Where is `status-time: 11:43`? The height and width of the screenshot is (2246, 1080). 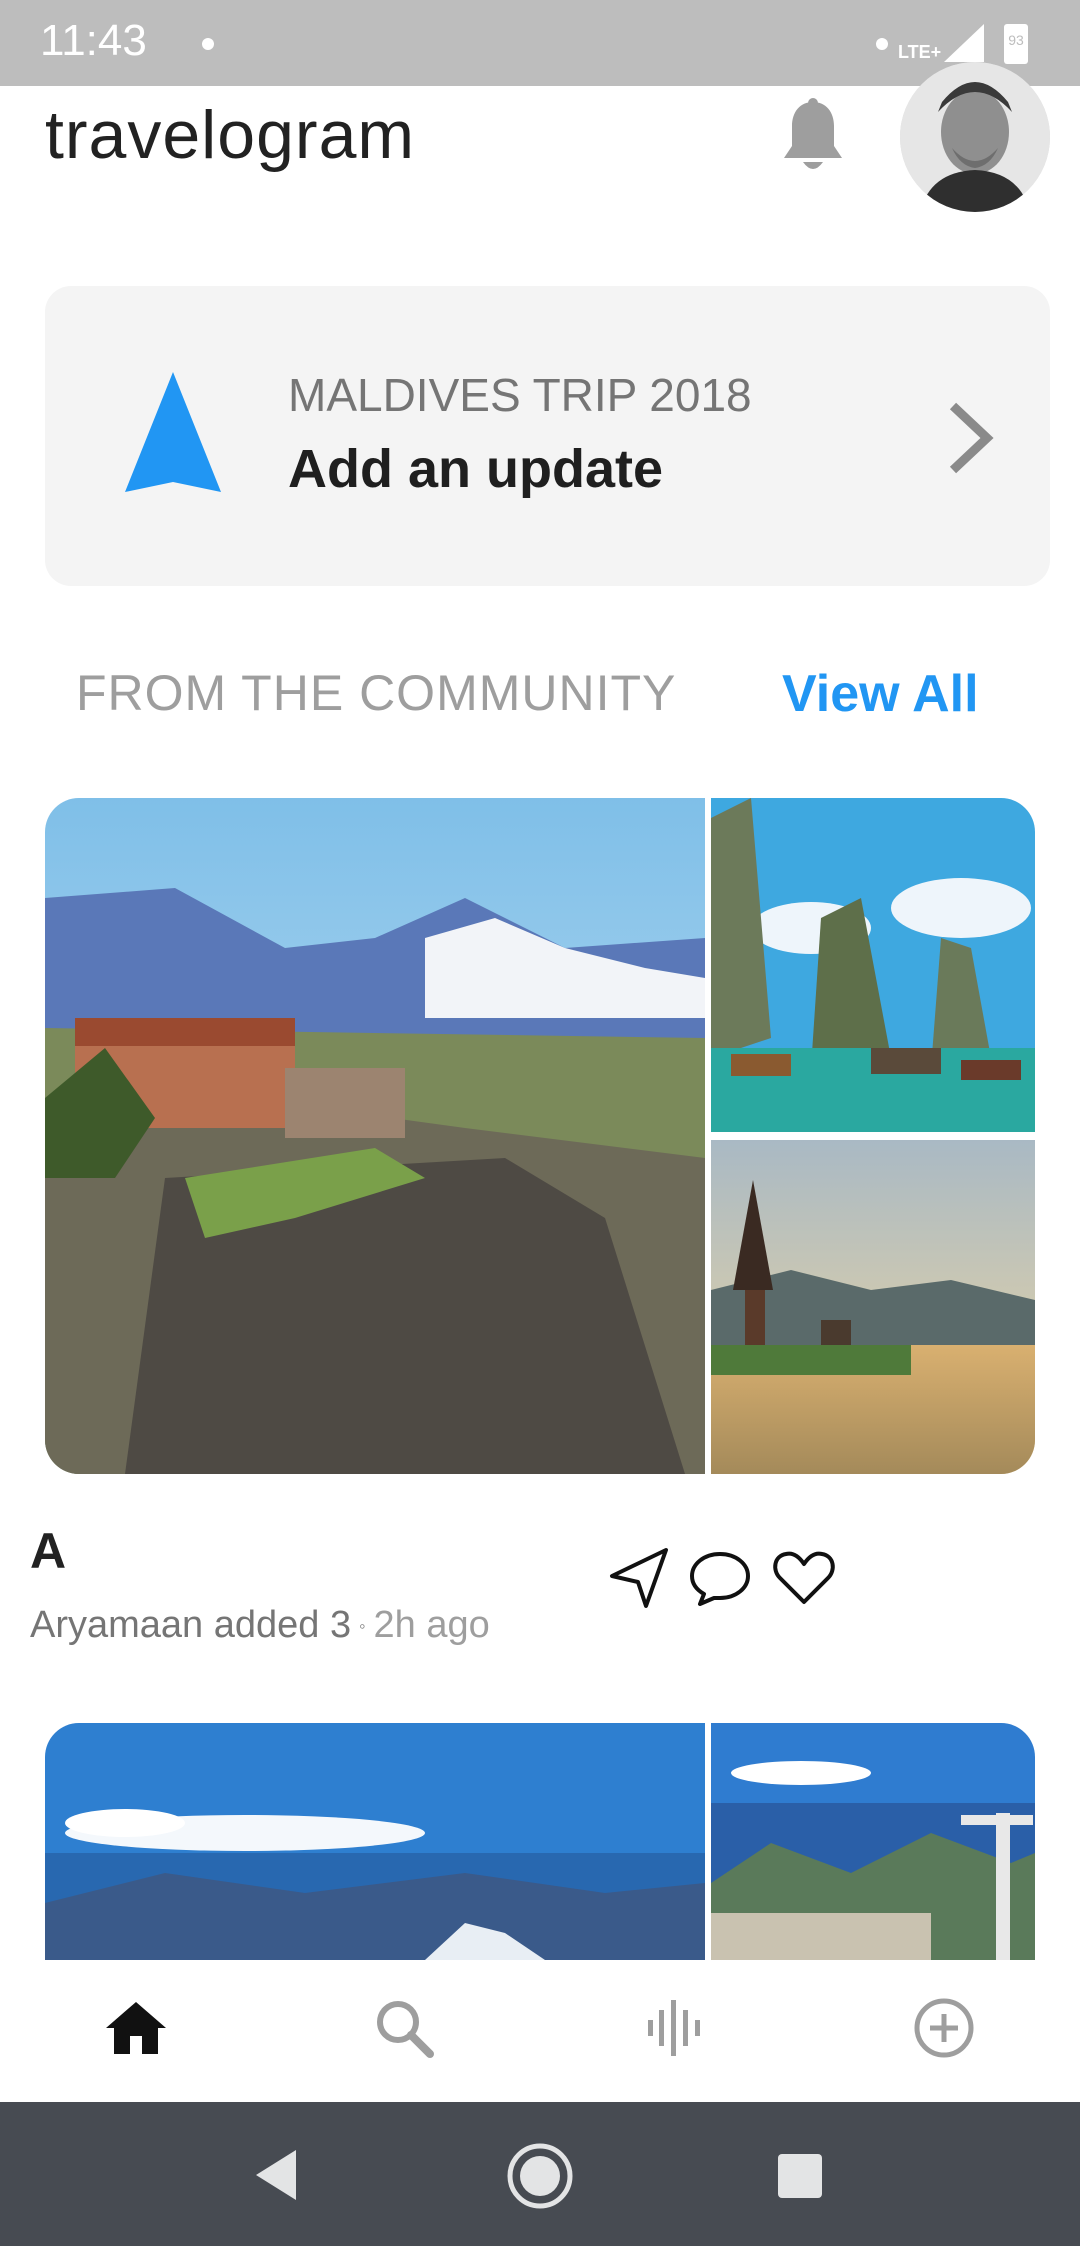 status-time: 11:43 is located at coordinates (93, 40).